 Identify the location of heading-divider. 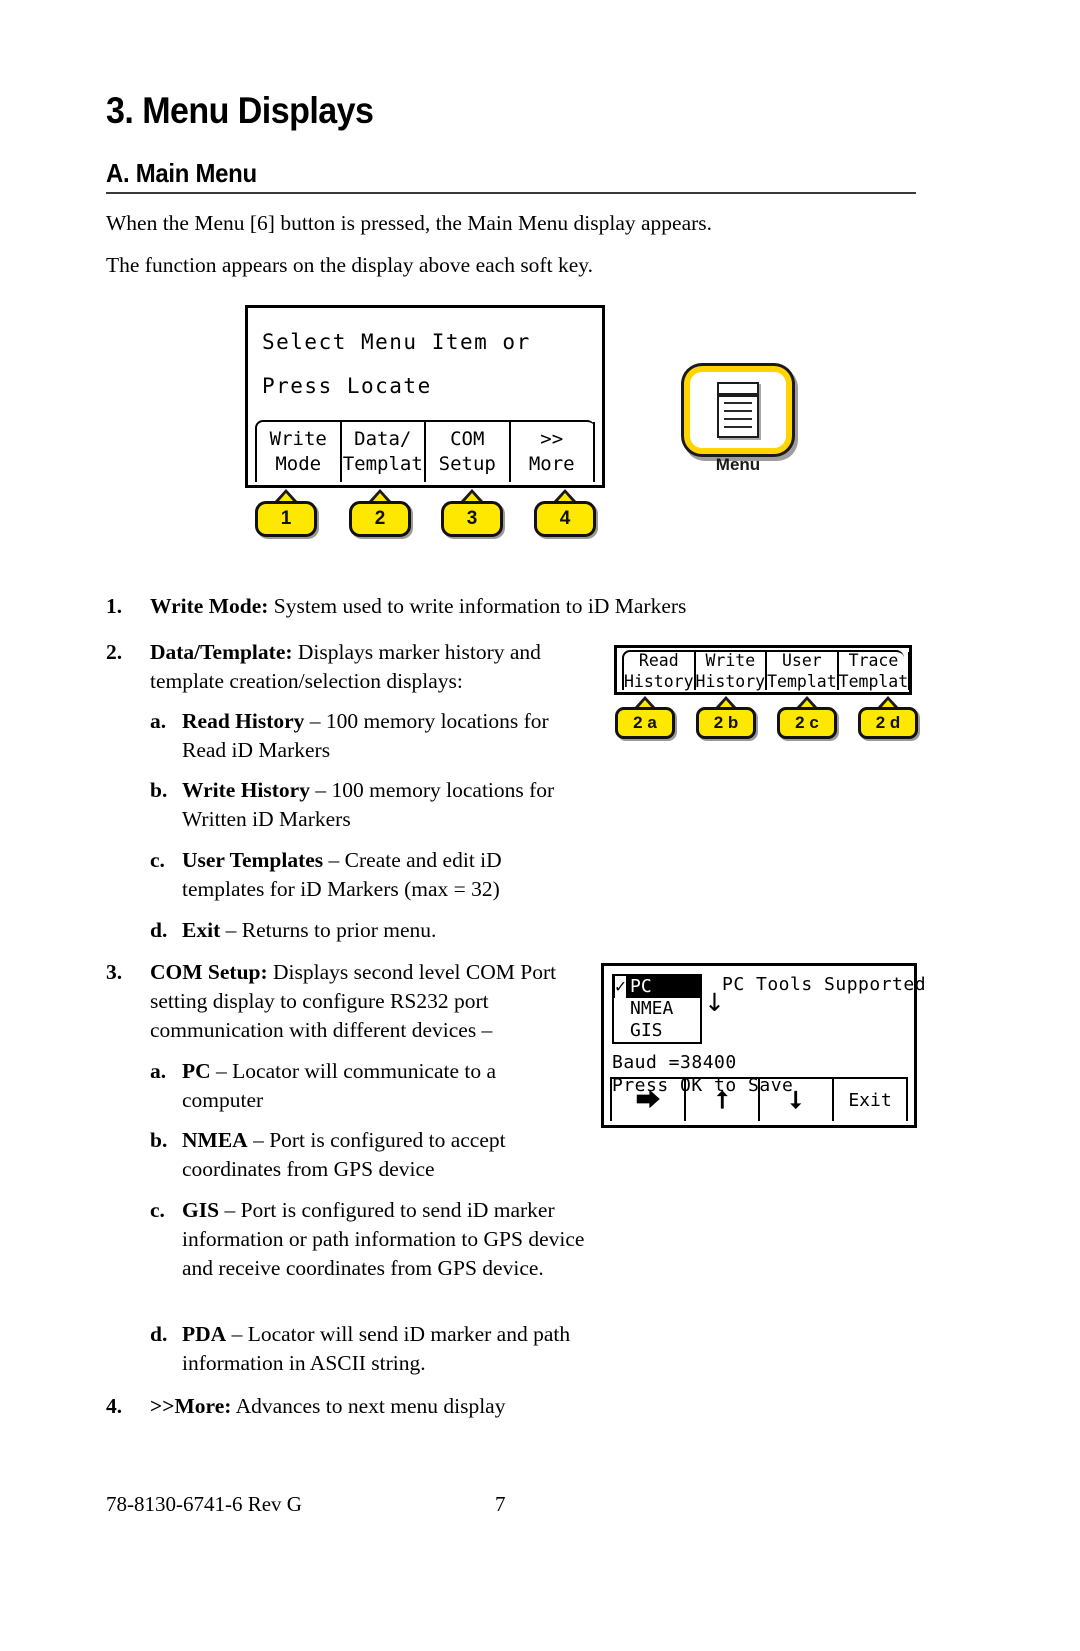
(511, 193).